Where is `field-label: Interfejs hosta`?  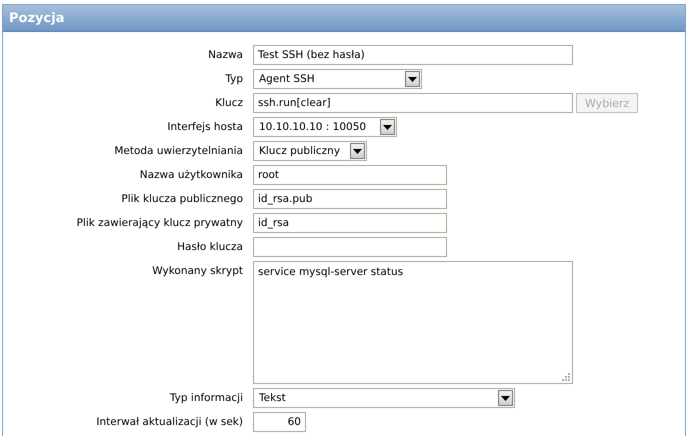 field-label: Interfejs hosta is located at coordinates (204, 127).